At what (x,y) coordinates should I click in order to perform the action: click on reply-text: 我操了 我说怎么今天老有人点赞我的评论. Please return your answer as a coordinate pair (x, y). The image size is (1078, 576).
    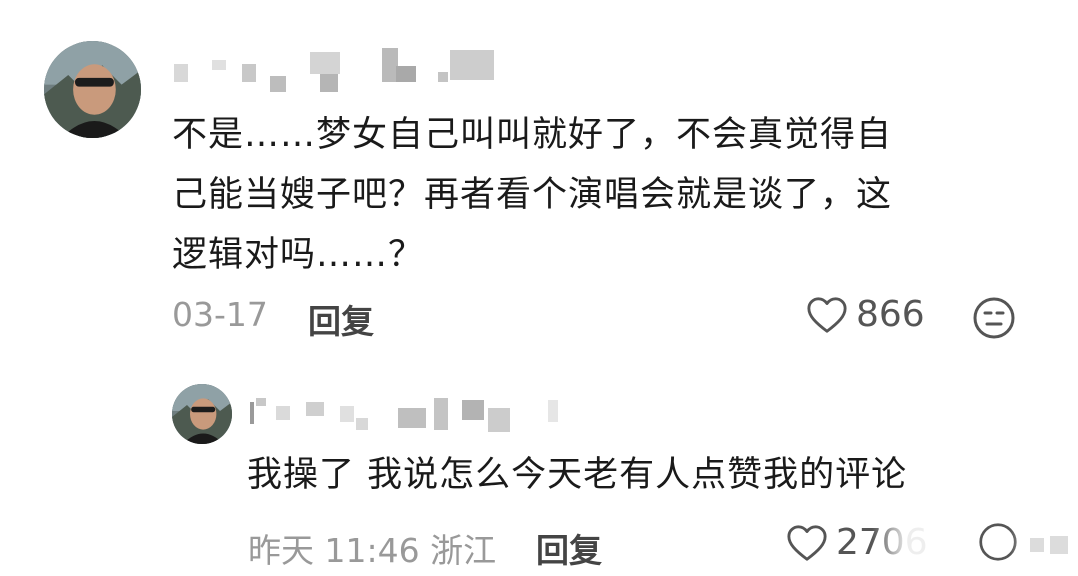
    Looking at the image, I should click on (577, 475).